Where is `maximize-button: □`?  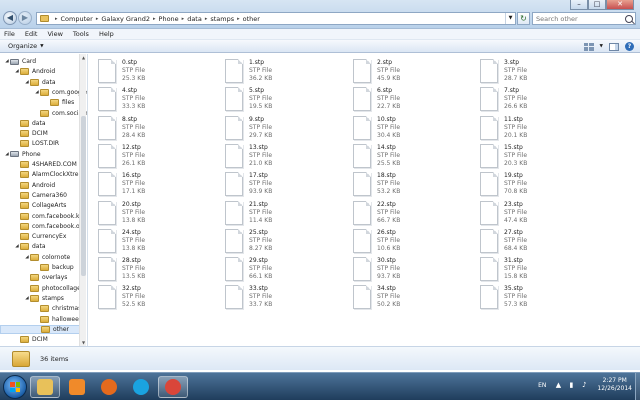
maximize-button: □ is located at coordinates (597, 5).